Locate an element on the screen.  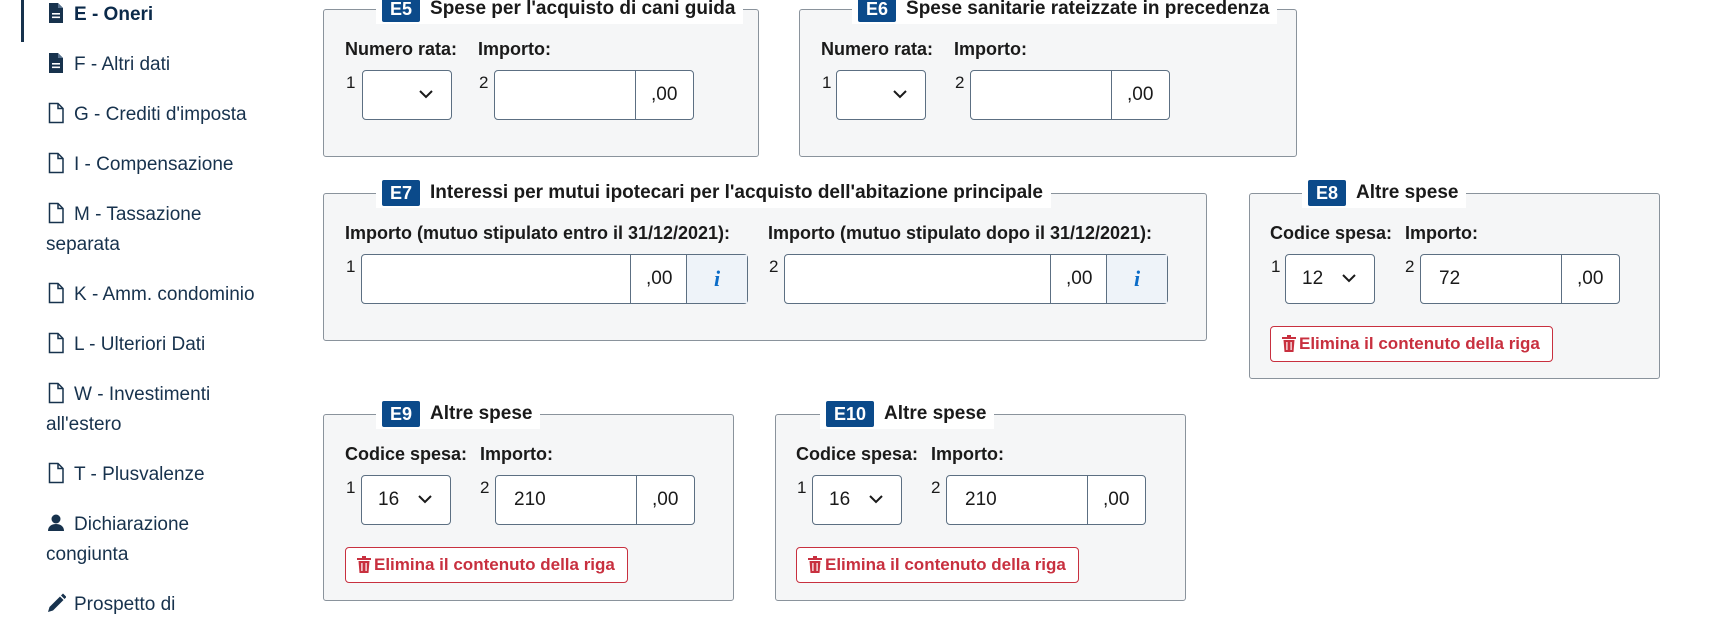
sidebar-item-dichiarazione-congiunta: Dichiarazione congiunta is located at coordinates (171, 537).